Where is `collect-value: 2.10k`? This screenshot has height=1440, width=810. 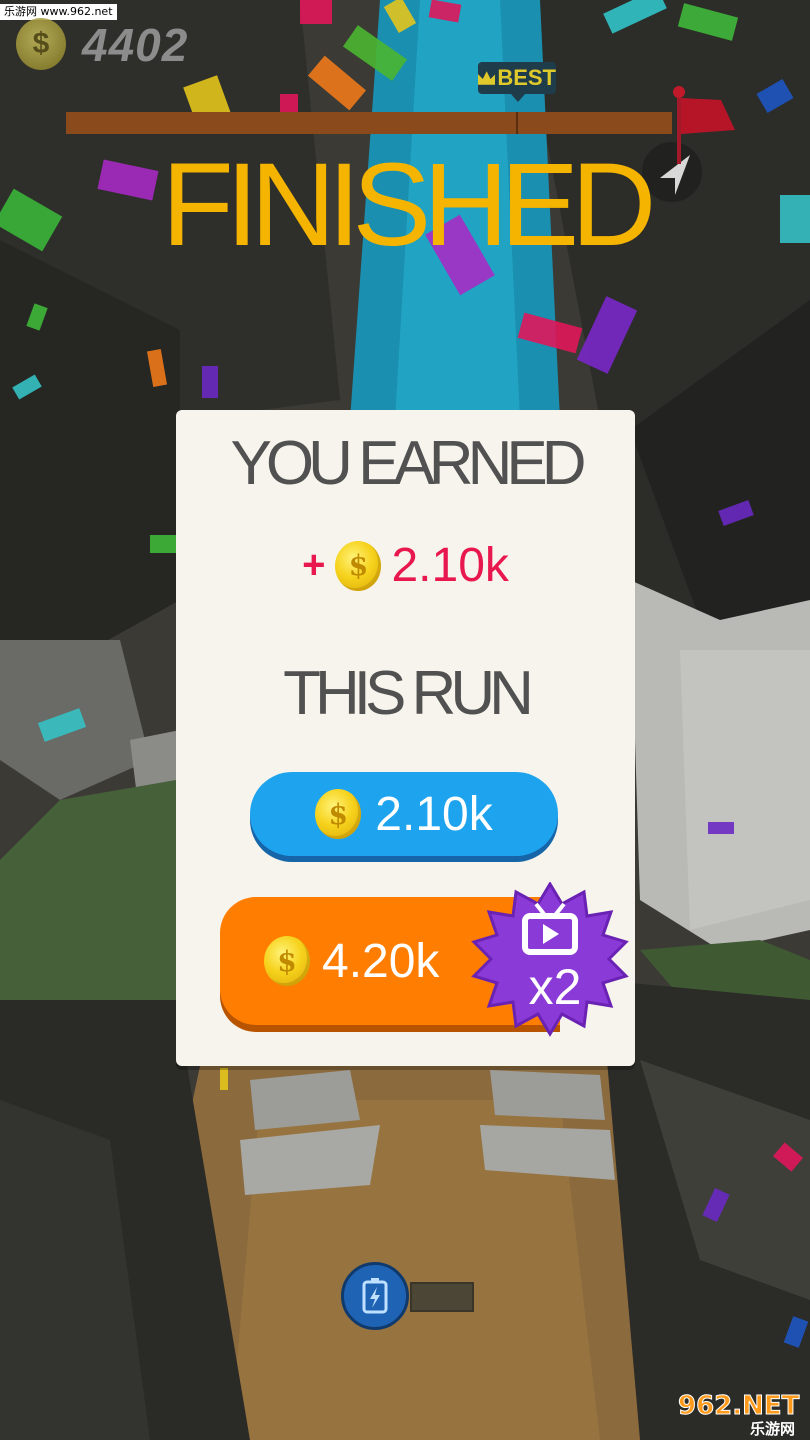 collect-value: 2.10k is located at coordinates (434, 814).